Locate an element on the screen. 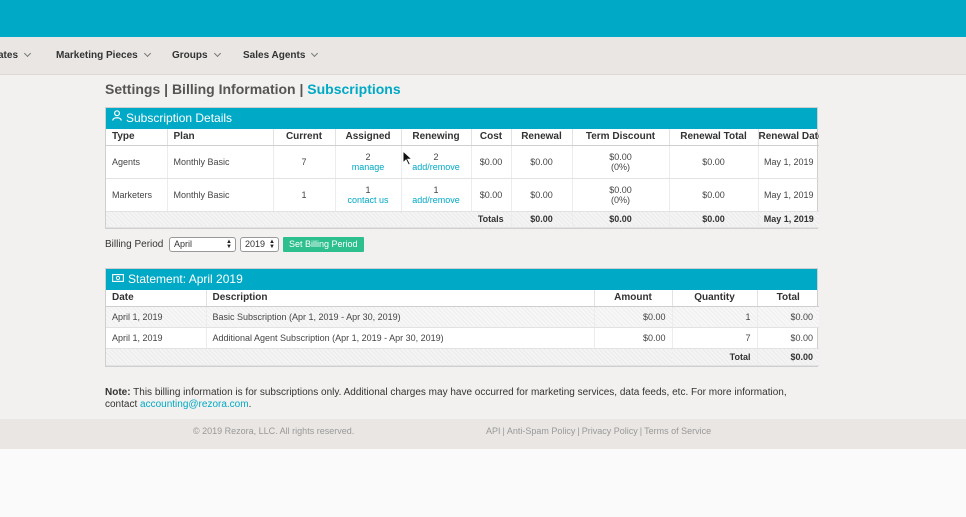 Image resolution: width=966 pixels, height=517 pixels. add-remove-link: add/remove is located at coordinates (436, 200).